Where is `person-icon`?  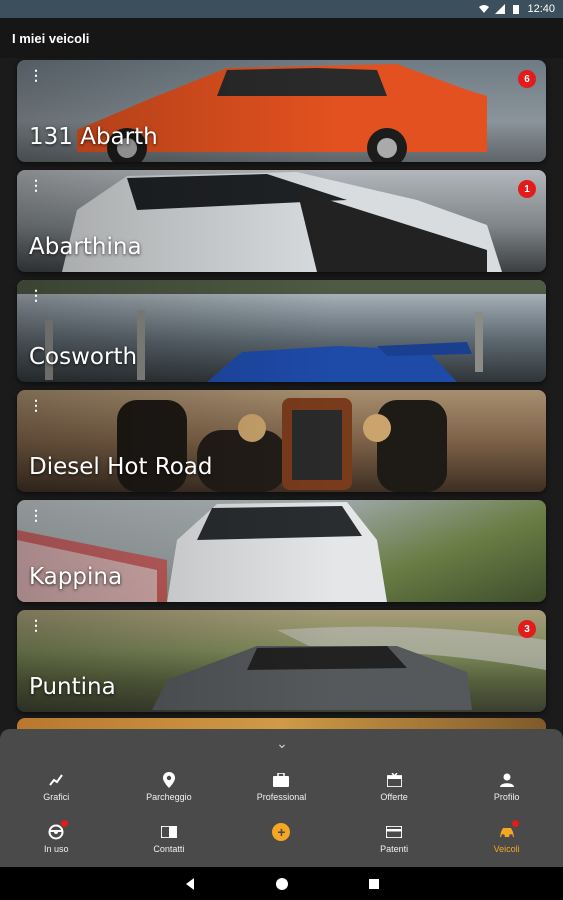
person-icon is located at coordinates (507, 780).